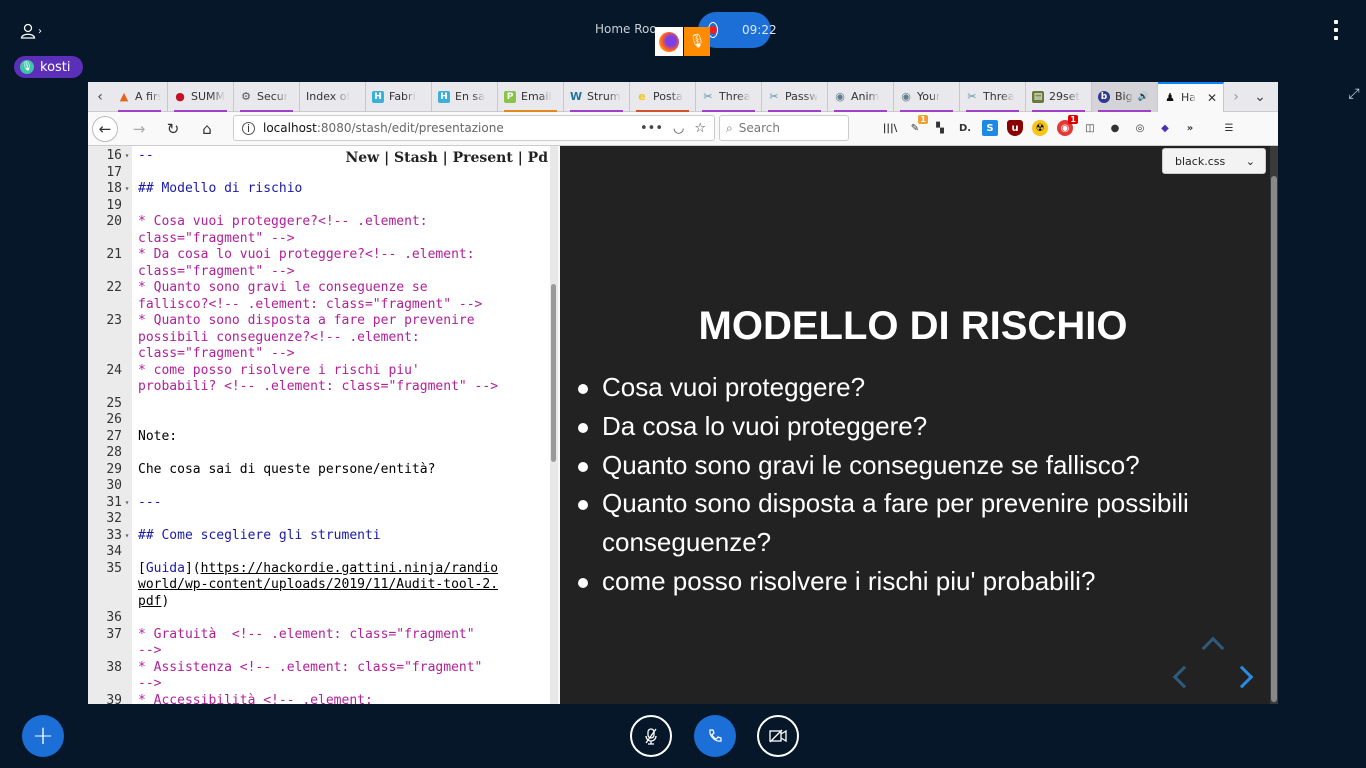 This screenshot has width=1366, height=768. Describe the element at coordinates (318, 552) in the screenshot. I see `editor-line: 34` at that location.